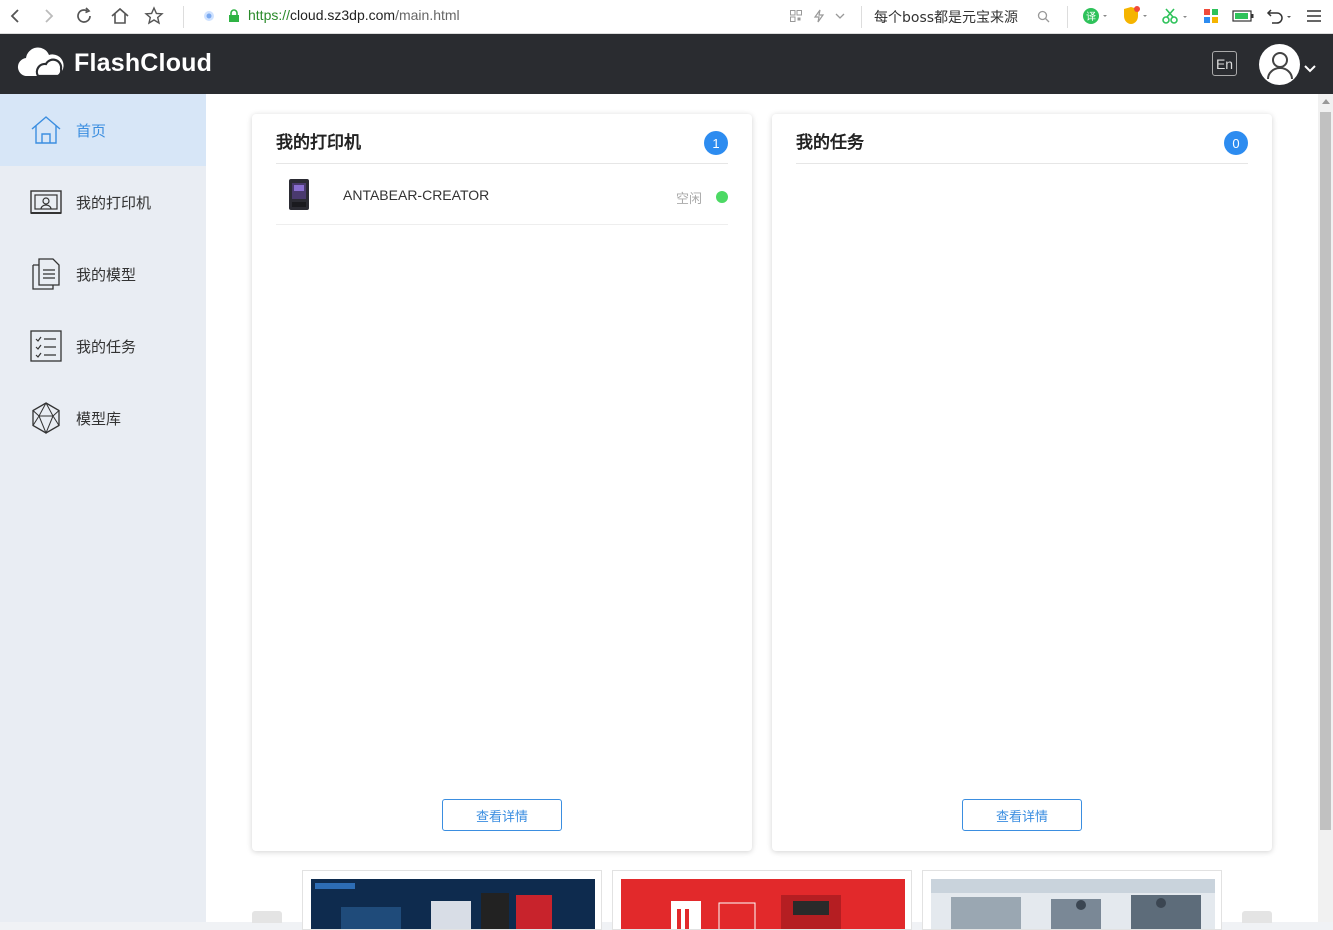  Describe the element at coordinates (1175, 16) in the screenshot. I see `scissors-icon` at that location.